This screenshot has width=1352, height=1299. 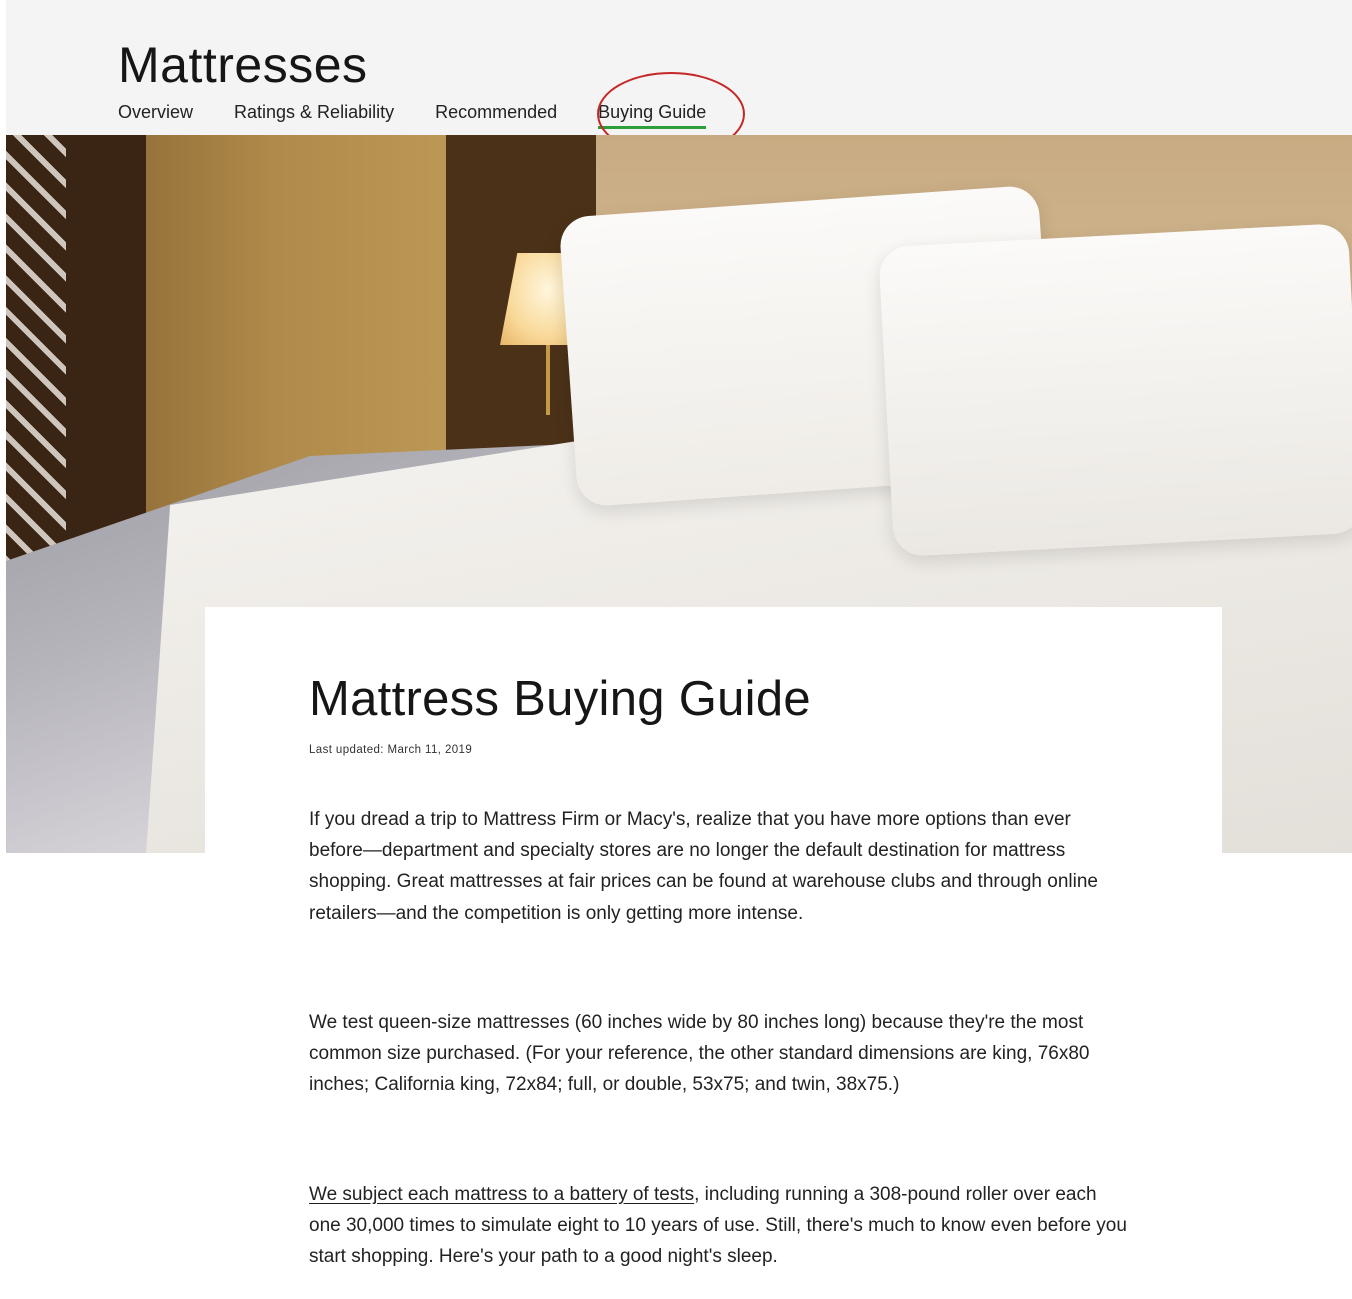 What do you see at coordinates (243, 65) in the screenshot?
I see `page-title: Mattresses` at bounding box center [243, 65].